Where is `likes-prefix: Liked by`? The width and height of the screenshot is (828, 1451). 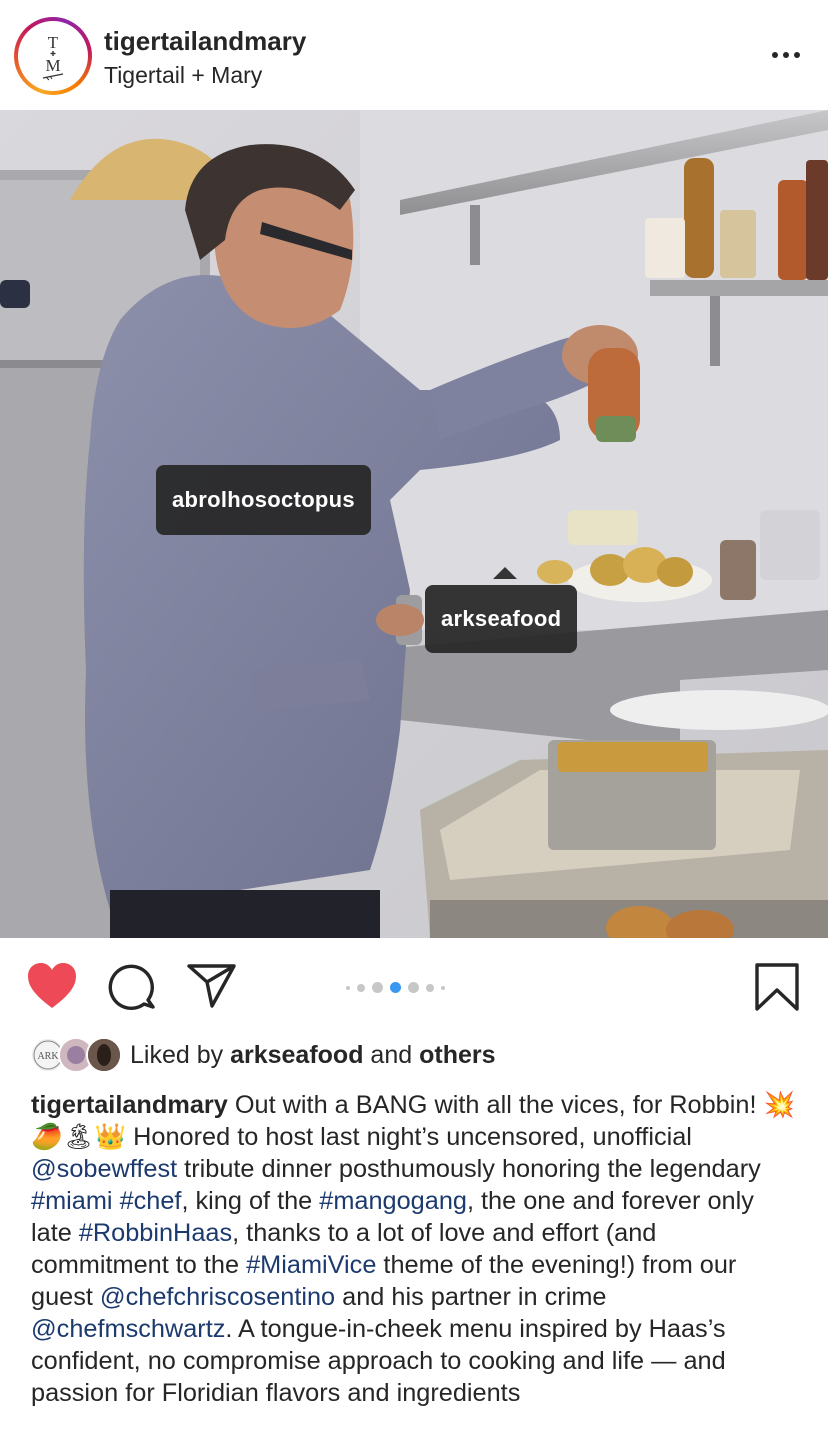 likes-prefix: Liked by is located at coordinates (177, 1054).